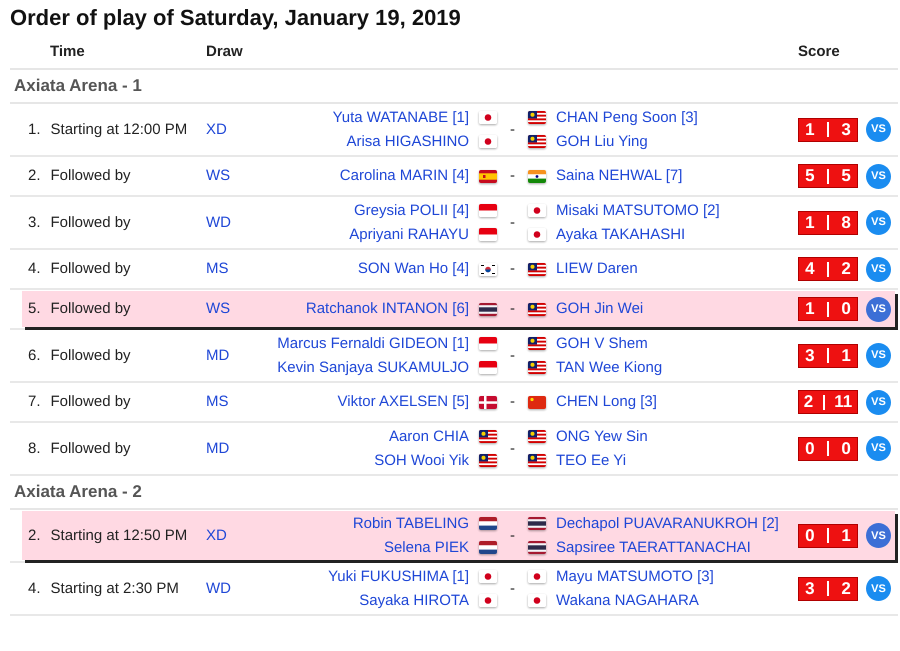 This screenshot has height=651, width=900. Describe the element at coordinates (409, 234) in the screenshot. I see `player-link: Apriyani RAHAYU` at that location.